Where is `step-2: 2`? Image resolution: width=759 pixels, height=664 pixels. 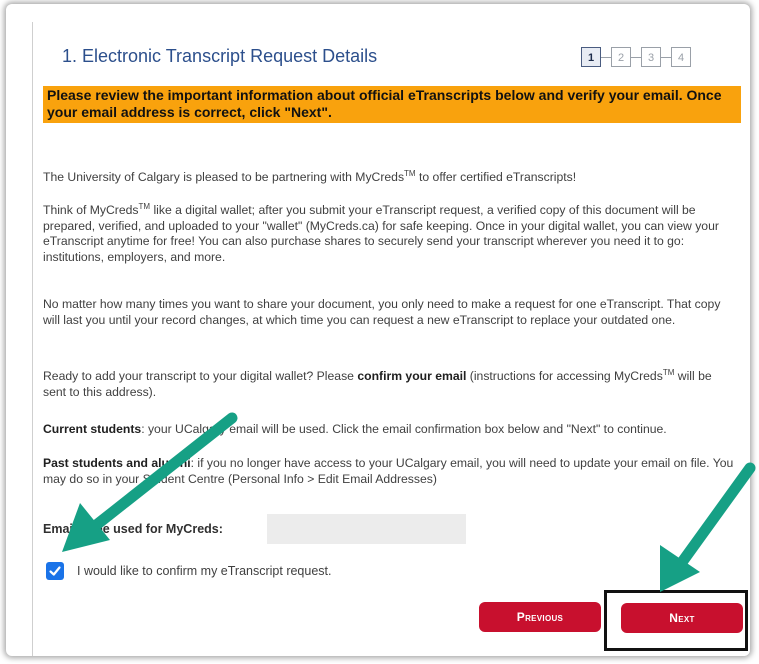 step-2: 2 is located at coordinates (621, 57).